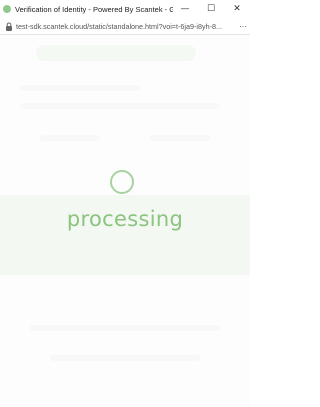  What do you see at coordinates (237, 9) in the screenshot?
I see `close-button: ✕` at bounding box center [237, 9].